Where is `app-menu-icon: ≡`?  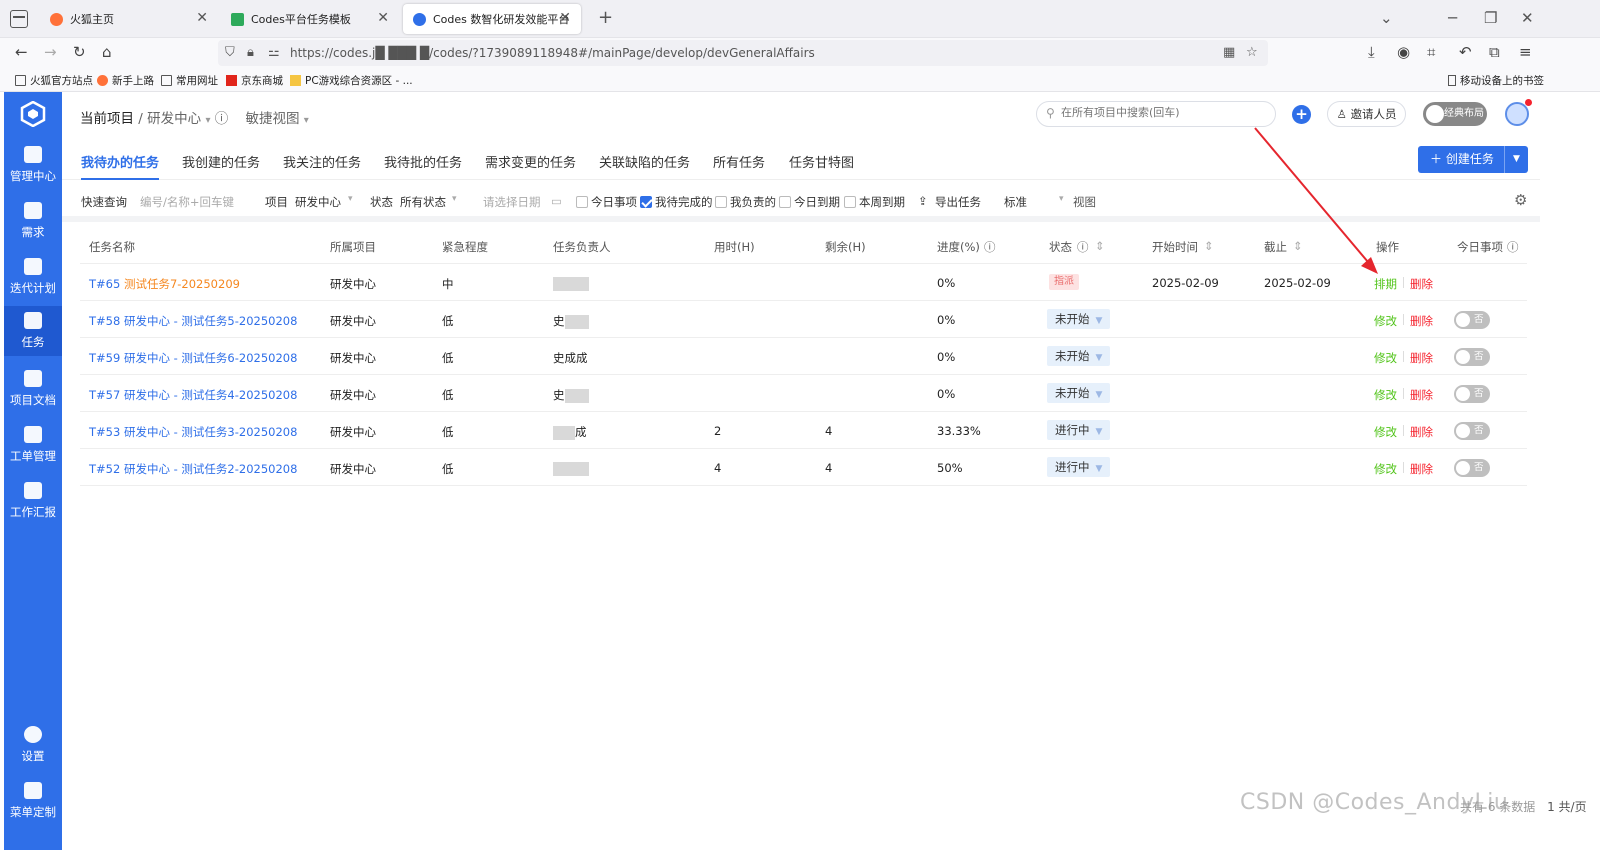 app-menu-icon: ≡ is located at coordinates (1525, 52).